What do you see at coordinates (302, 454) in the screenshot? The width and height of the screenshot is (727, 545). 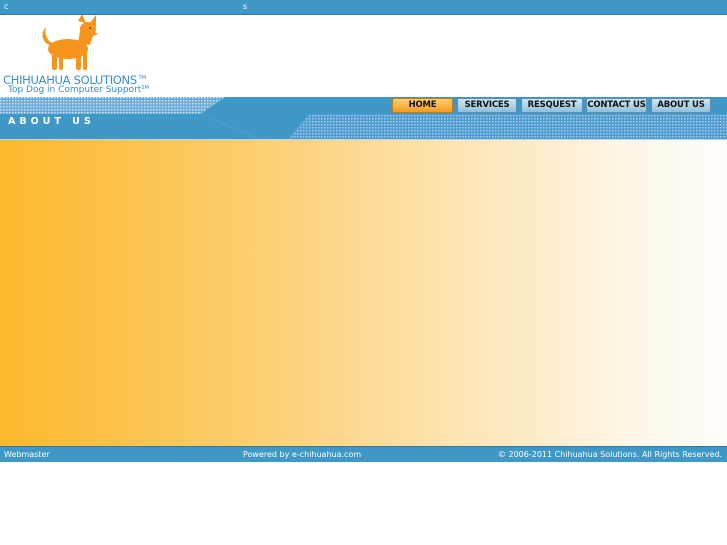 I see `powered-by-link: Powered by e-chihuahua.com` at bounding box center [302, 454].